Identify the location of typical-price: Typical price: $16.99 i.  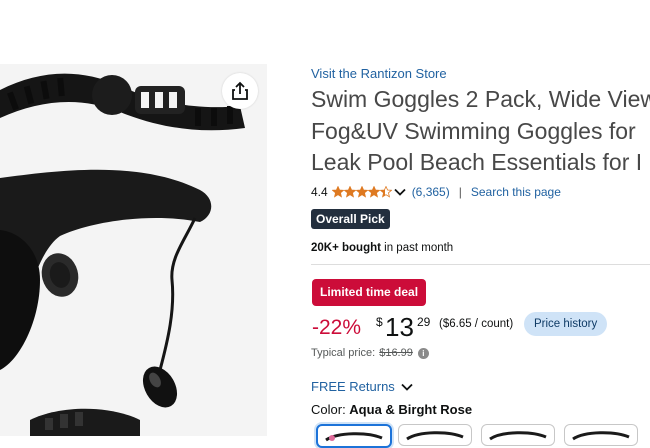
(370, 353).